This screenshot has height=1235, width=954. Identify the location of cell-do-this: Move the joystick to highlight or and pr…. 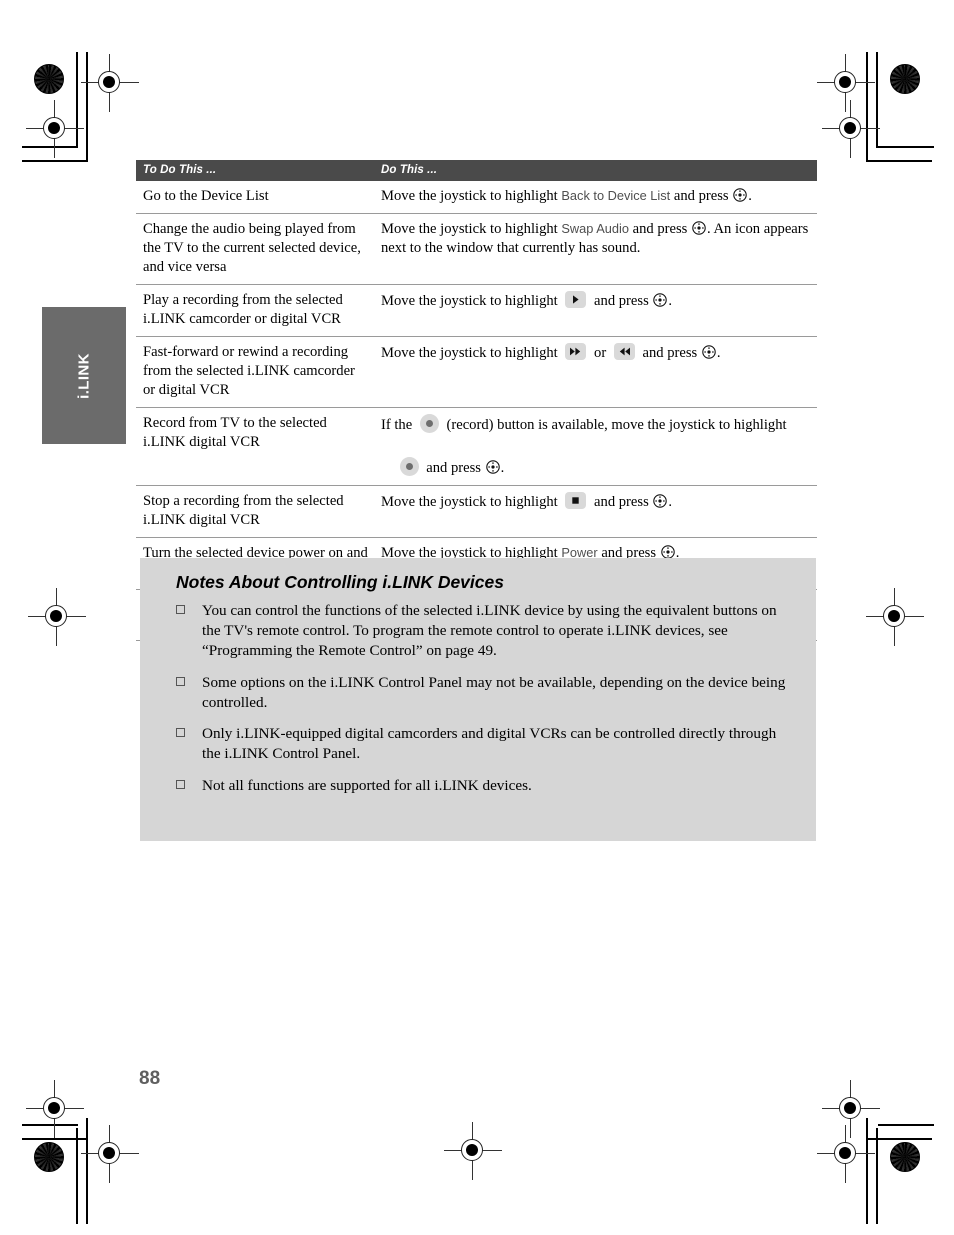
(595, 372).